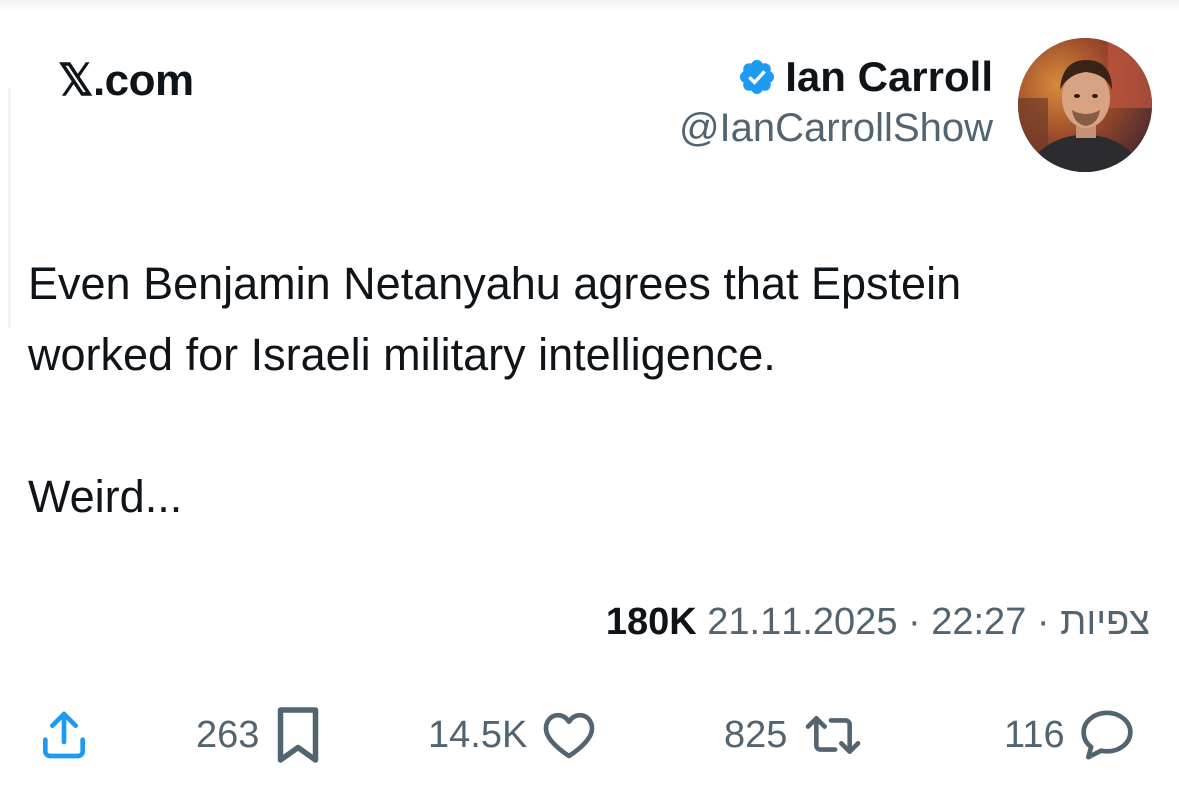  Describe the element at coordinates (9, 208) in the screenshot. I see `left-edge-rule` at that location.